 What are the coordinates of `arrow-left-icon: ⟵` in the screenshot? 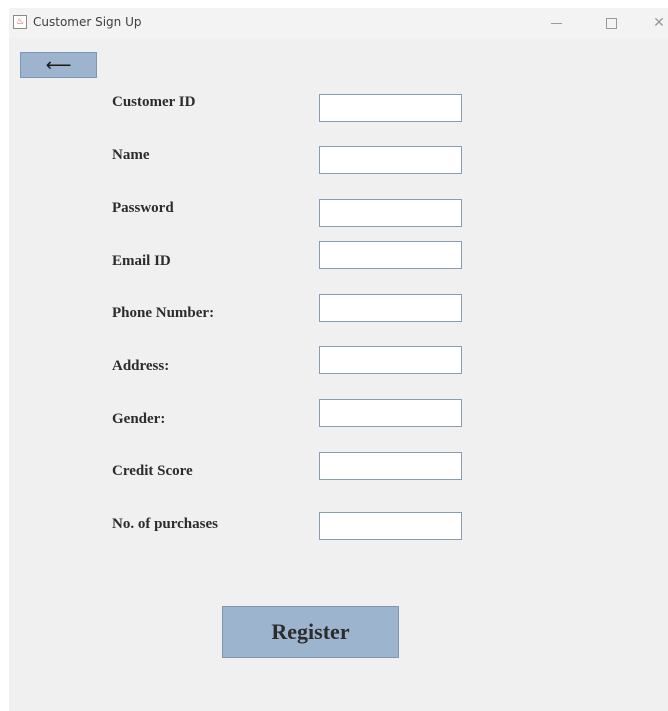 It's located at (58, 65).